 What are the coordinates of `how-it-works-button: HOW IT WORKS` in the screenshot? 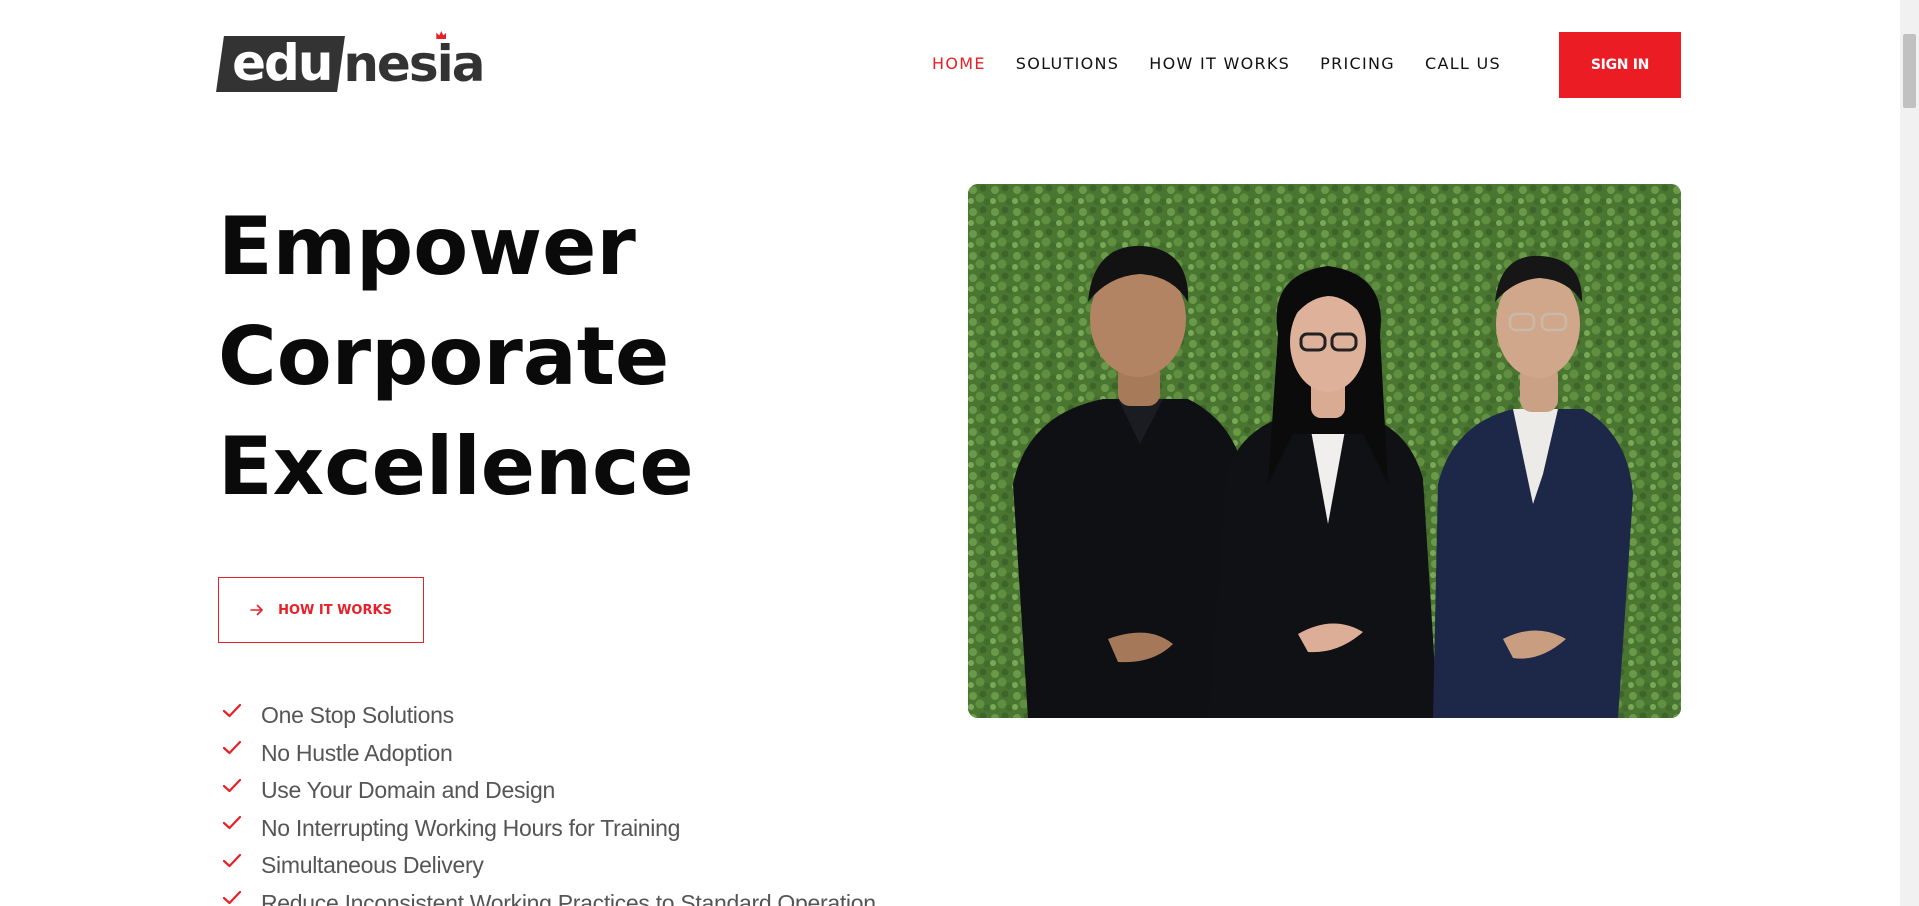 It's located at (321, 610).